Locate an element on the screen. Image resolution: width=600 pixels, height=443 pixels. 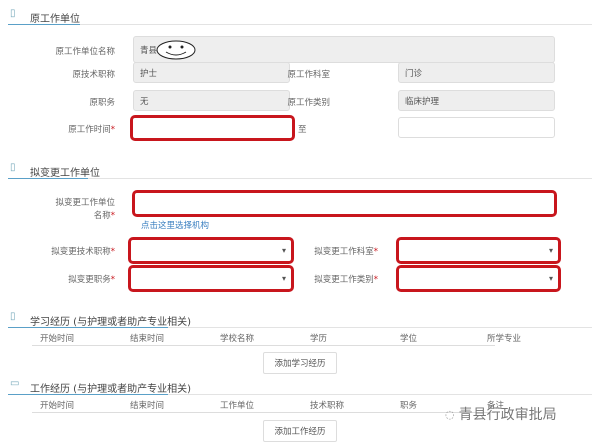
work-time-start-input is located at coordinates (212, 128).